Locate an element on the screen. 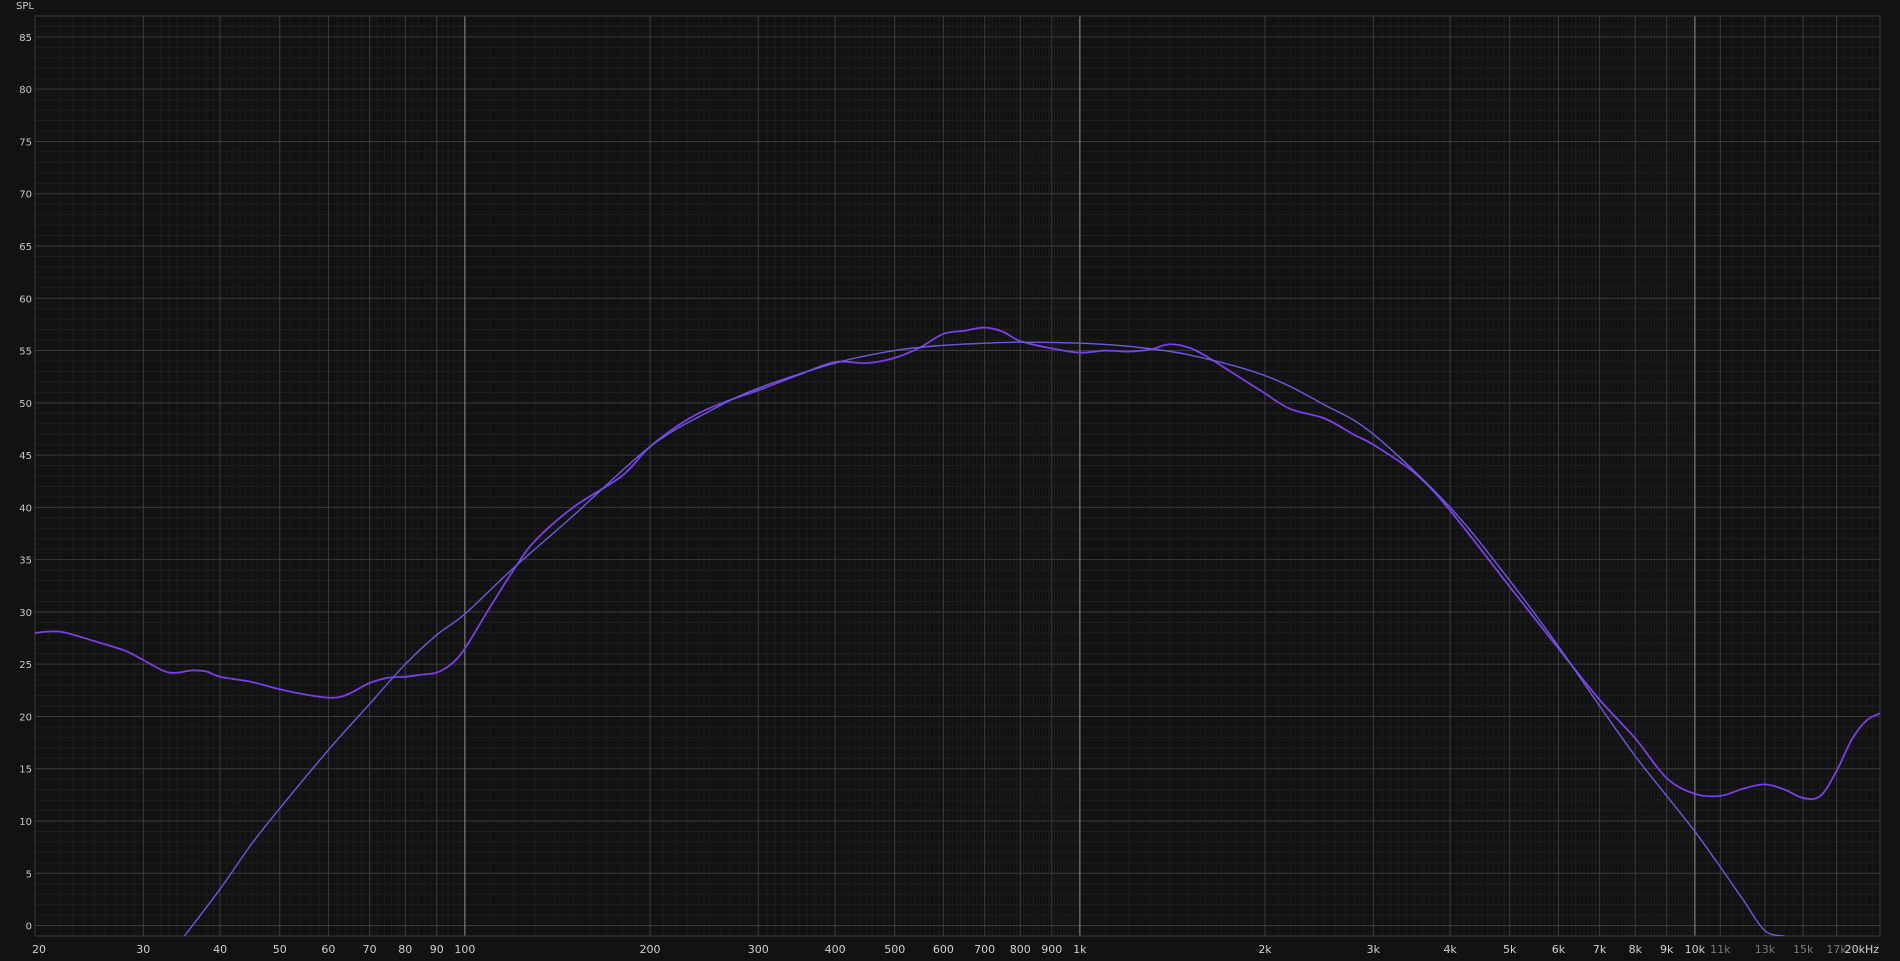 The width and height of the screenshot is (1900, 961). y-tick-label: 75 is located at coordinates (25, 142).